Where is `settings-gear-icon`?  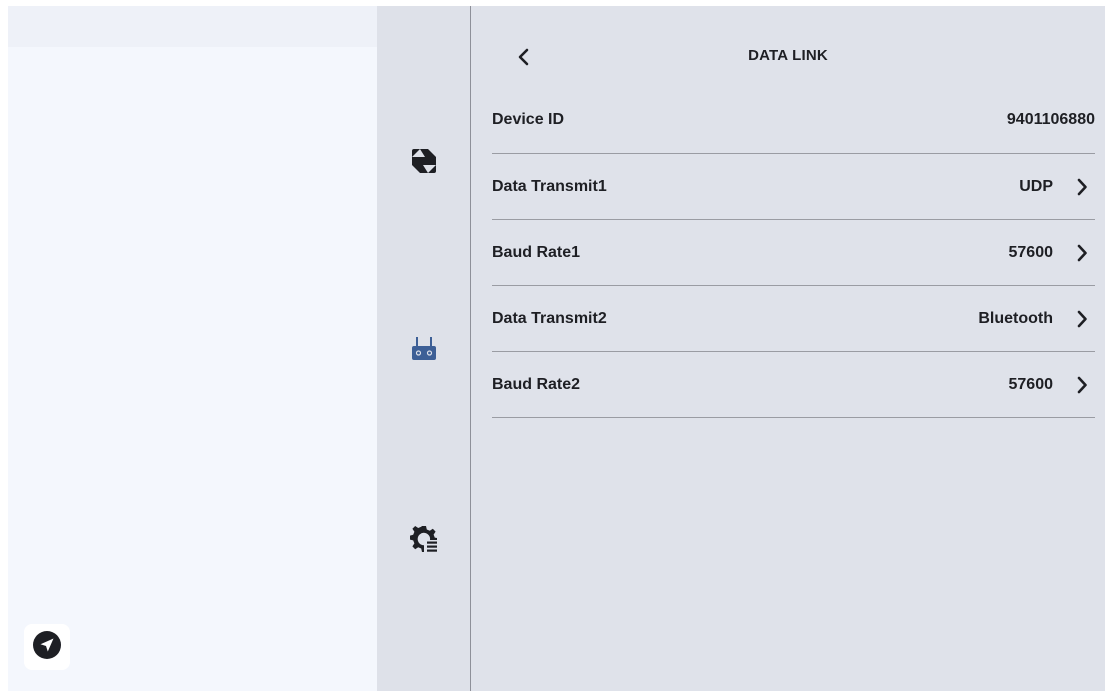
settings-gear-icon is located at coordinates (424, 541).